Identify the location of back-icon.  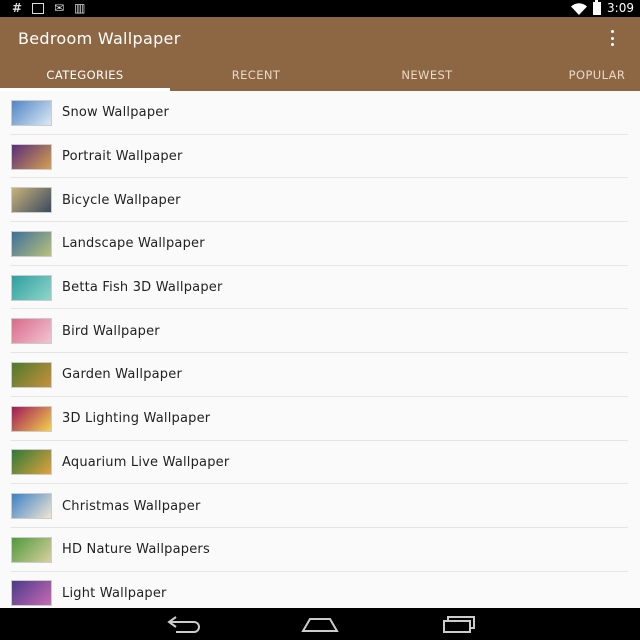
(184, 624).